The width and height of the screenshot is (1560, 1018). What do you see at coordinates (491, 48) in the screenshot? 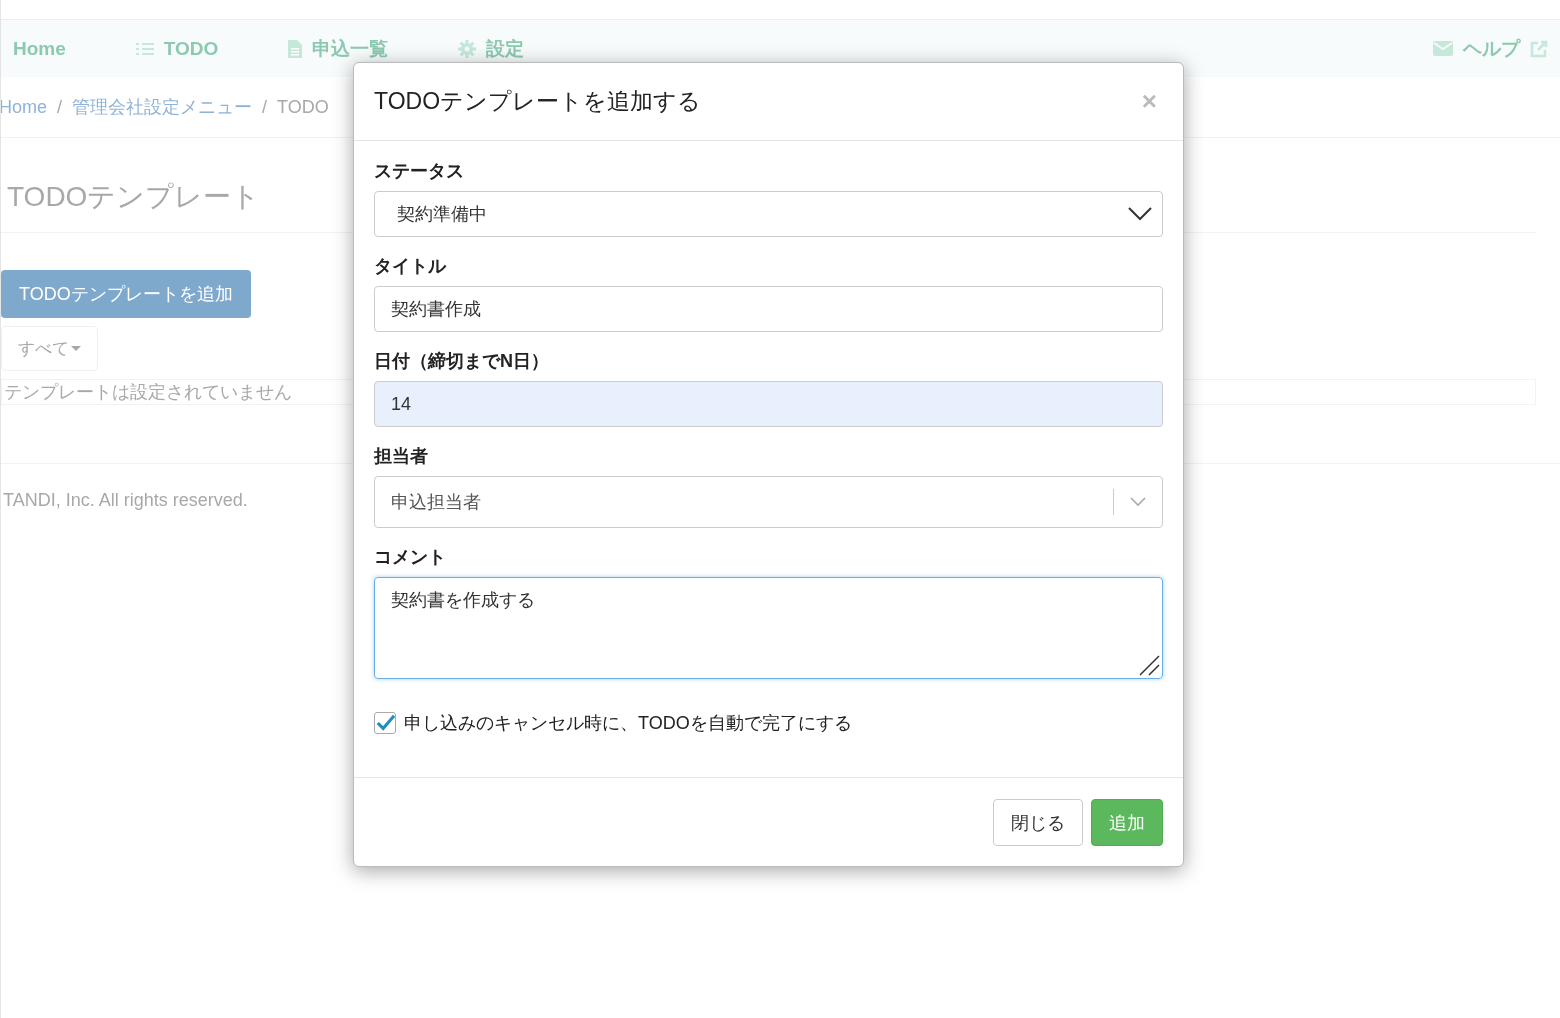
I see `nav-link: 設定` at bounding box center [491, 48].